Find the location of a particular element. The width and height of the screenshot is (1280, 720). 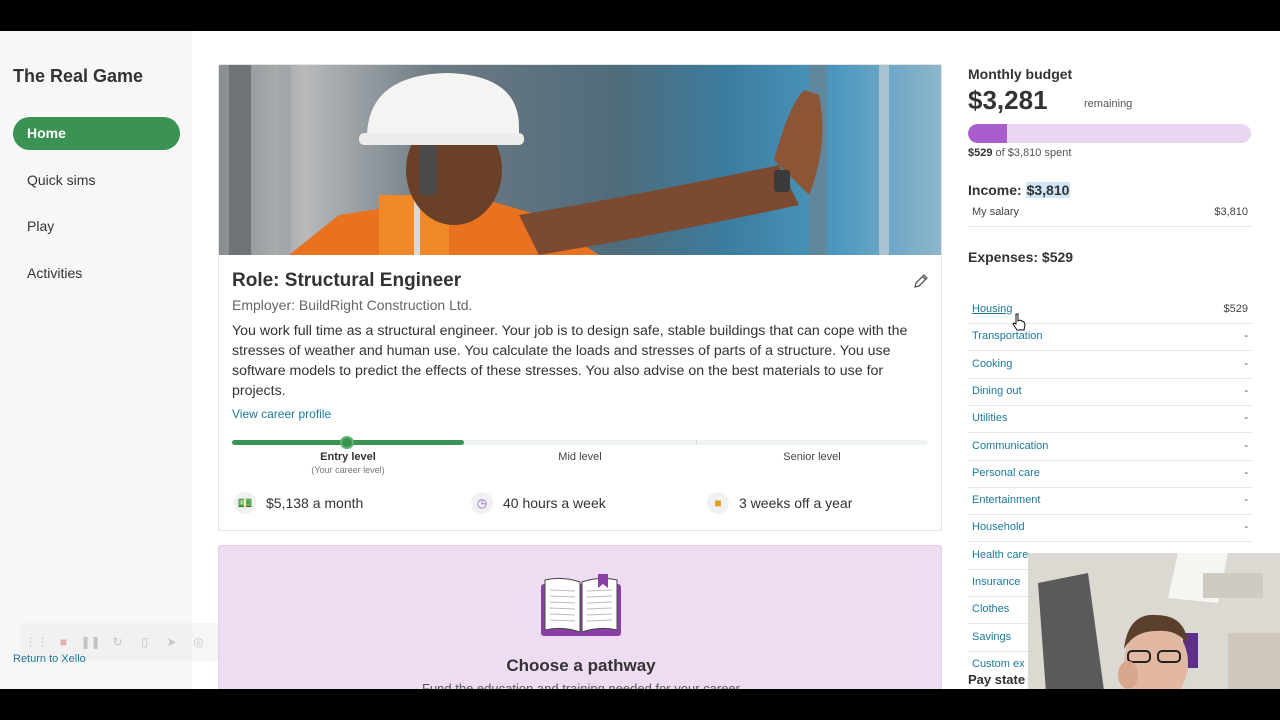

expense-category-link: Custom ex is located at coordinates (998, 664).